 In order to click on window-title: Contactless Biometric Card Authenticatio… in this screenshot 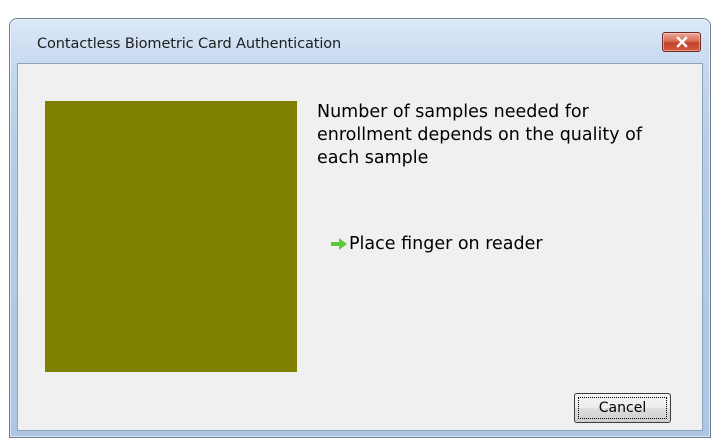, I will do `click(189, 44)`.